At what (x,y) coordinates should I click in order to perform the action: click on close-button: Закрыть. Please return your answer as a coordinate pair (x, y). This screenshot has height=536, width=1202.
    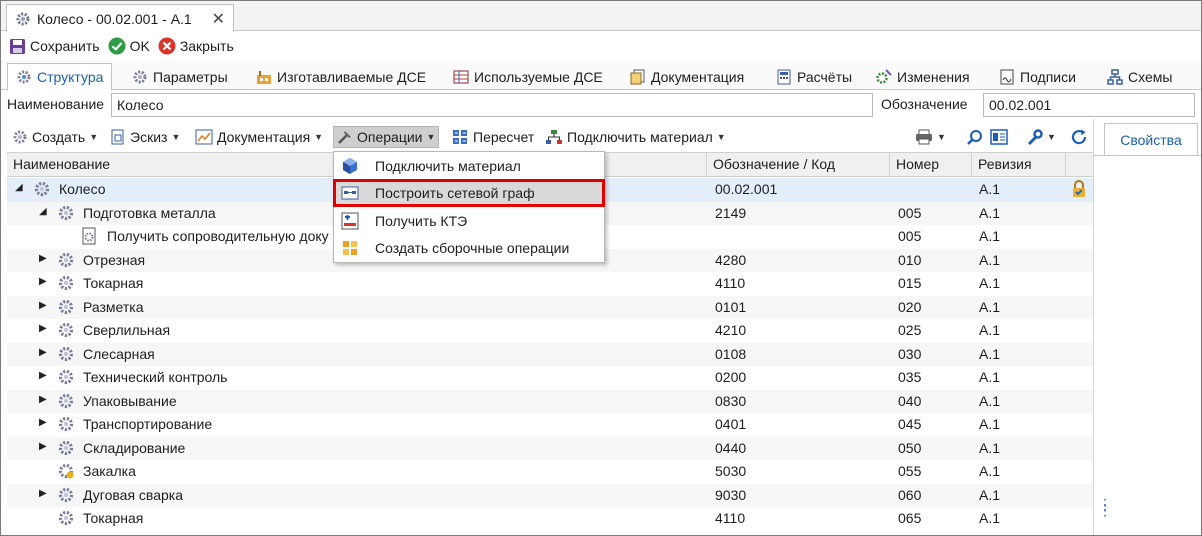
    Looking at the image, I should click on (196, 46).